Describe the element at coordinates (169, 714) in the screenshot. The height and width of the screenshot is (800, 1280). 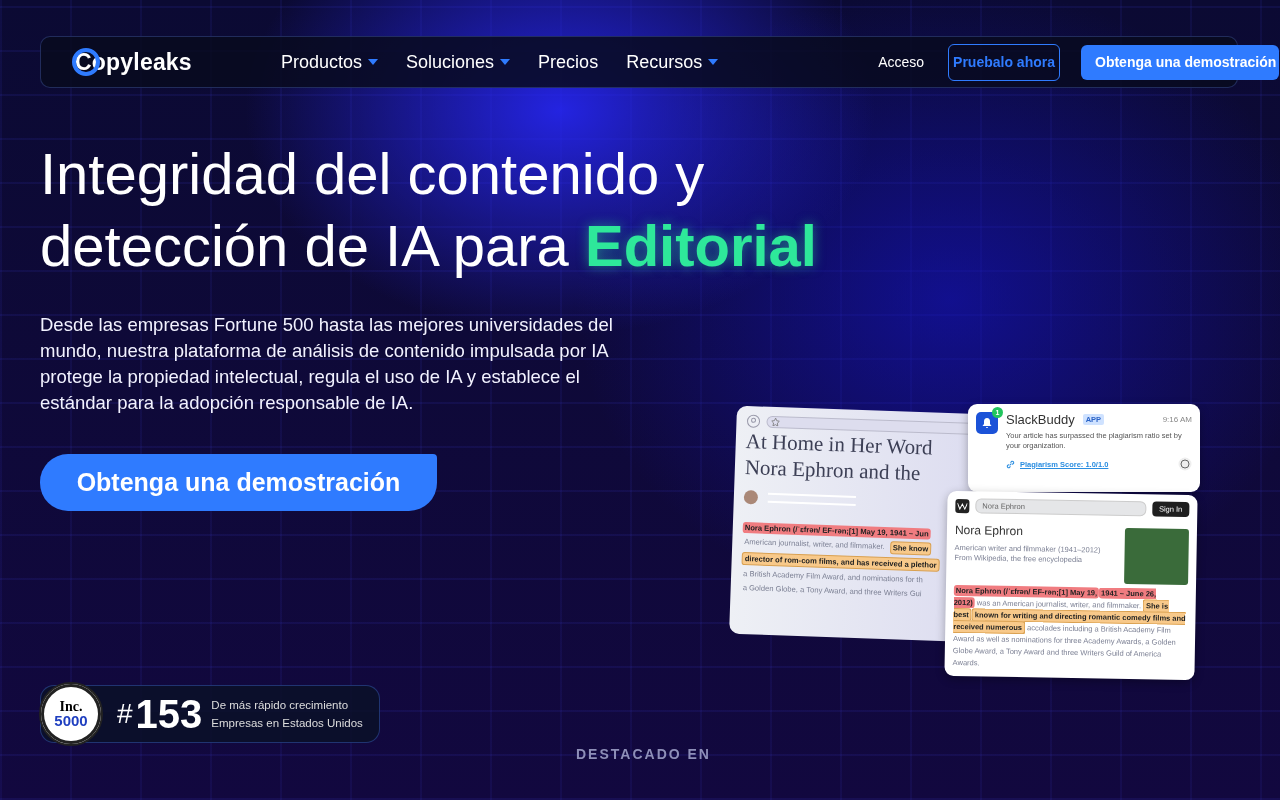
I see `rank-number: 153` at that location.